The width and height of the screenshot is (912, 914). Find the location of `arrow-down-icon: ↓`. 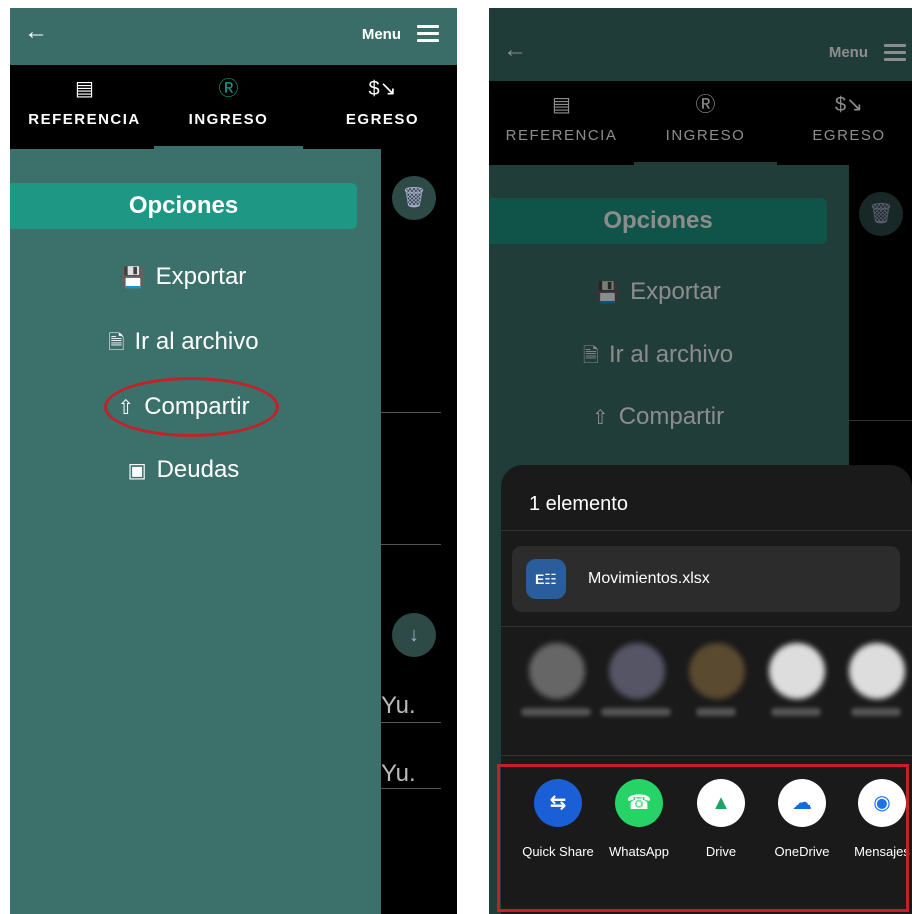

arrow-down-icon: ↓ is located at coordinates (414, 635).